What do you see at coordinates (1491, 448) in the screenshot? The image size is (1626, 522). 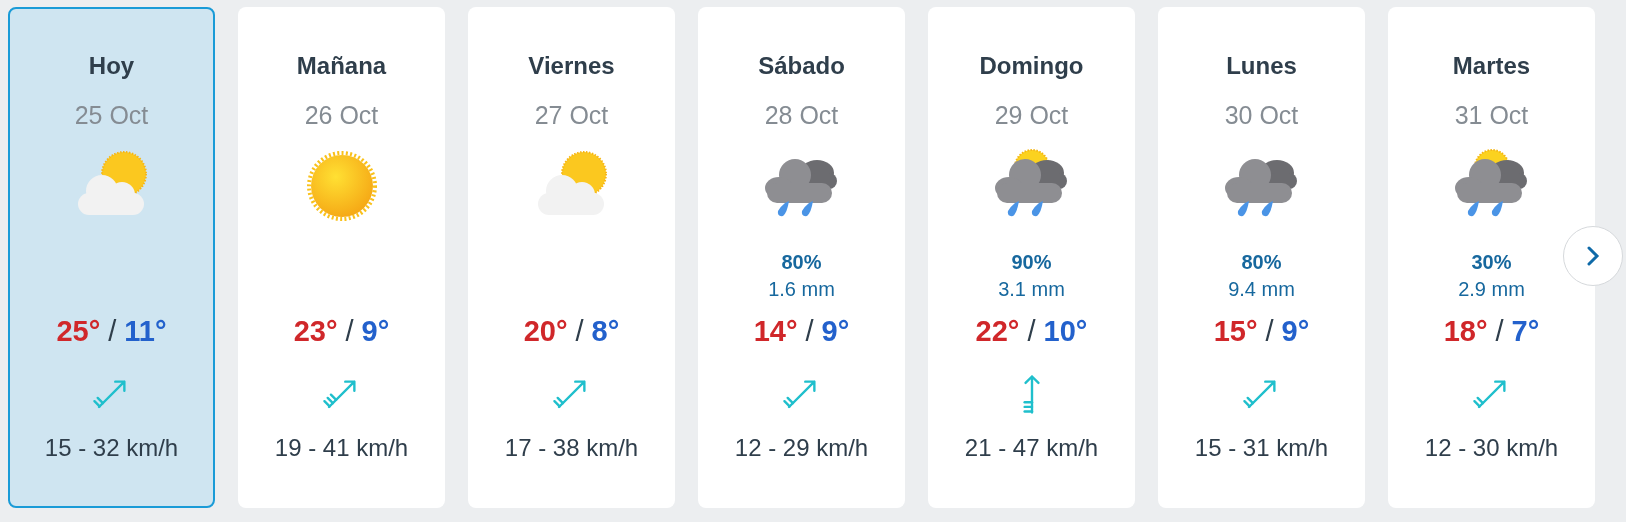 I see `wind-speed: 12 - 30 km/h` at bounding box center [1491, 448].